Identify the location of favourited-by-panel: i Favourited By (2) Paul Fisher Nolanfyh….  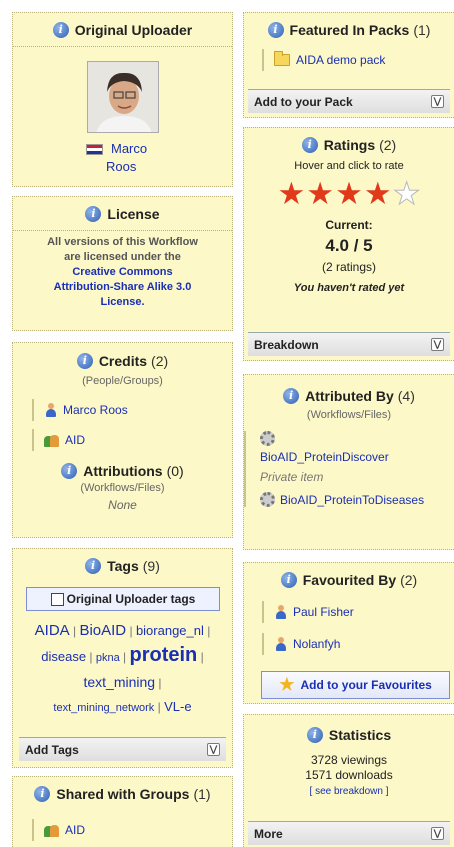
(348, 633).